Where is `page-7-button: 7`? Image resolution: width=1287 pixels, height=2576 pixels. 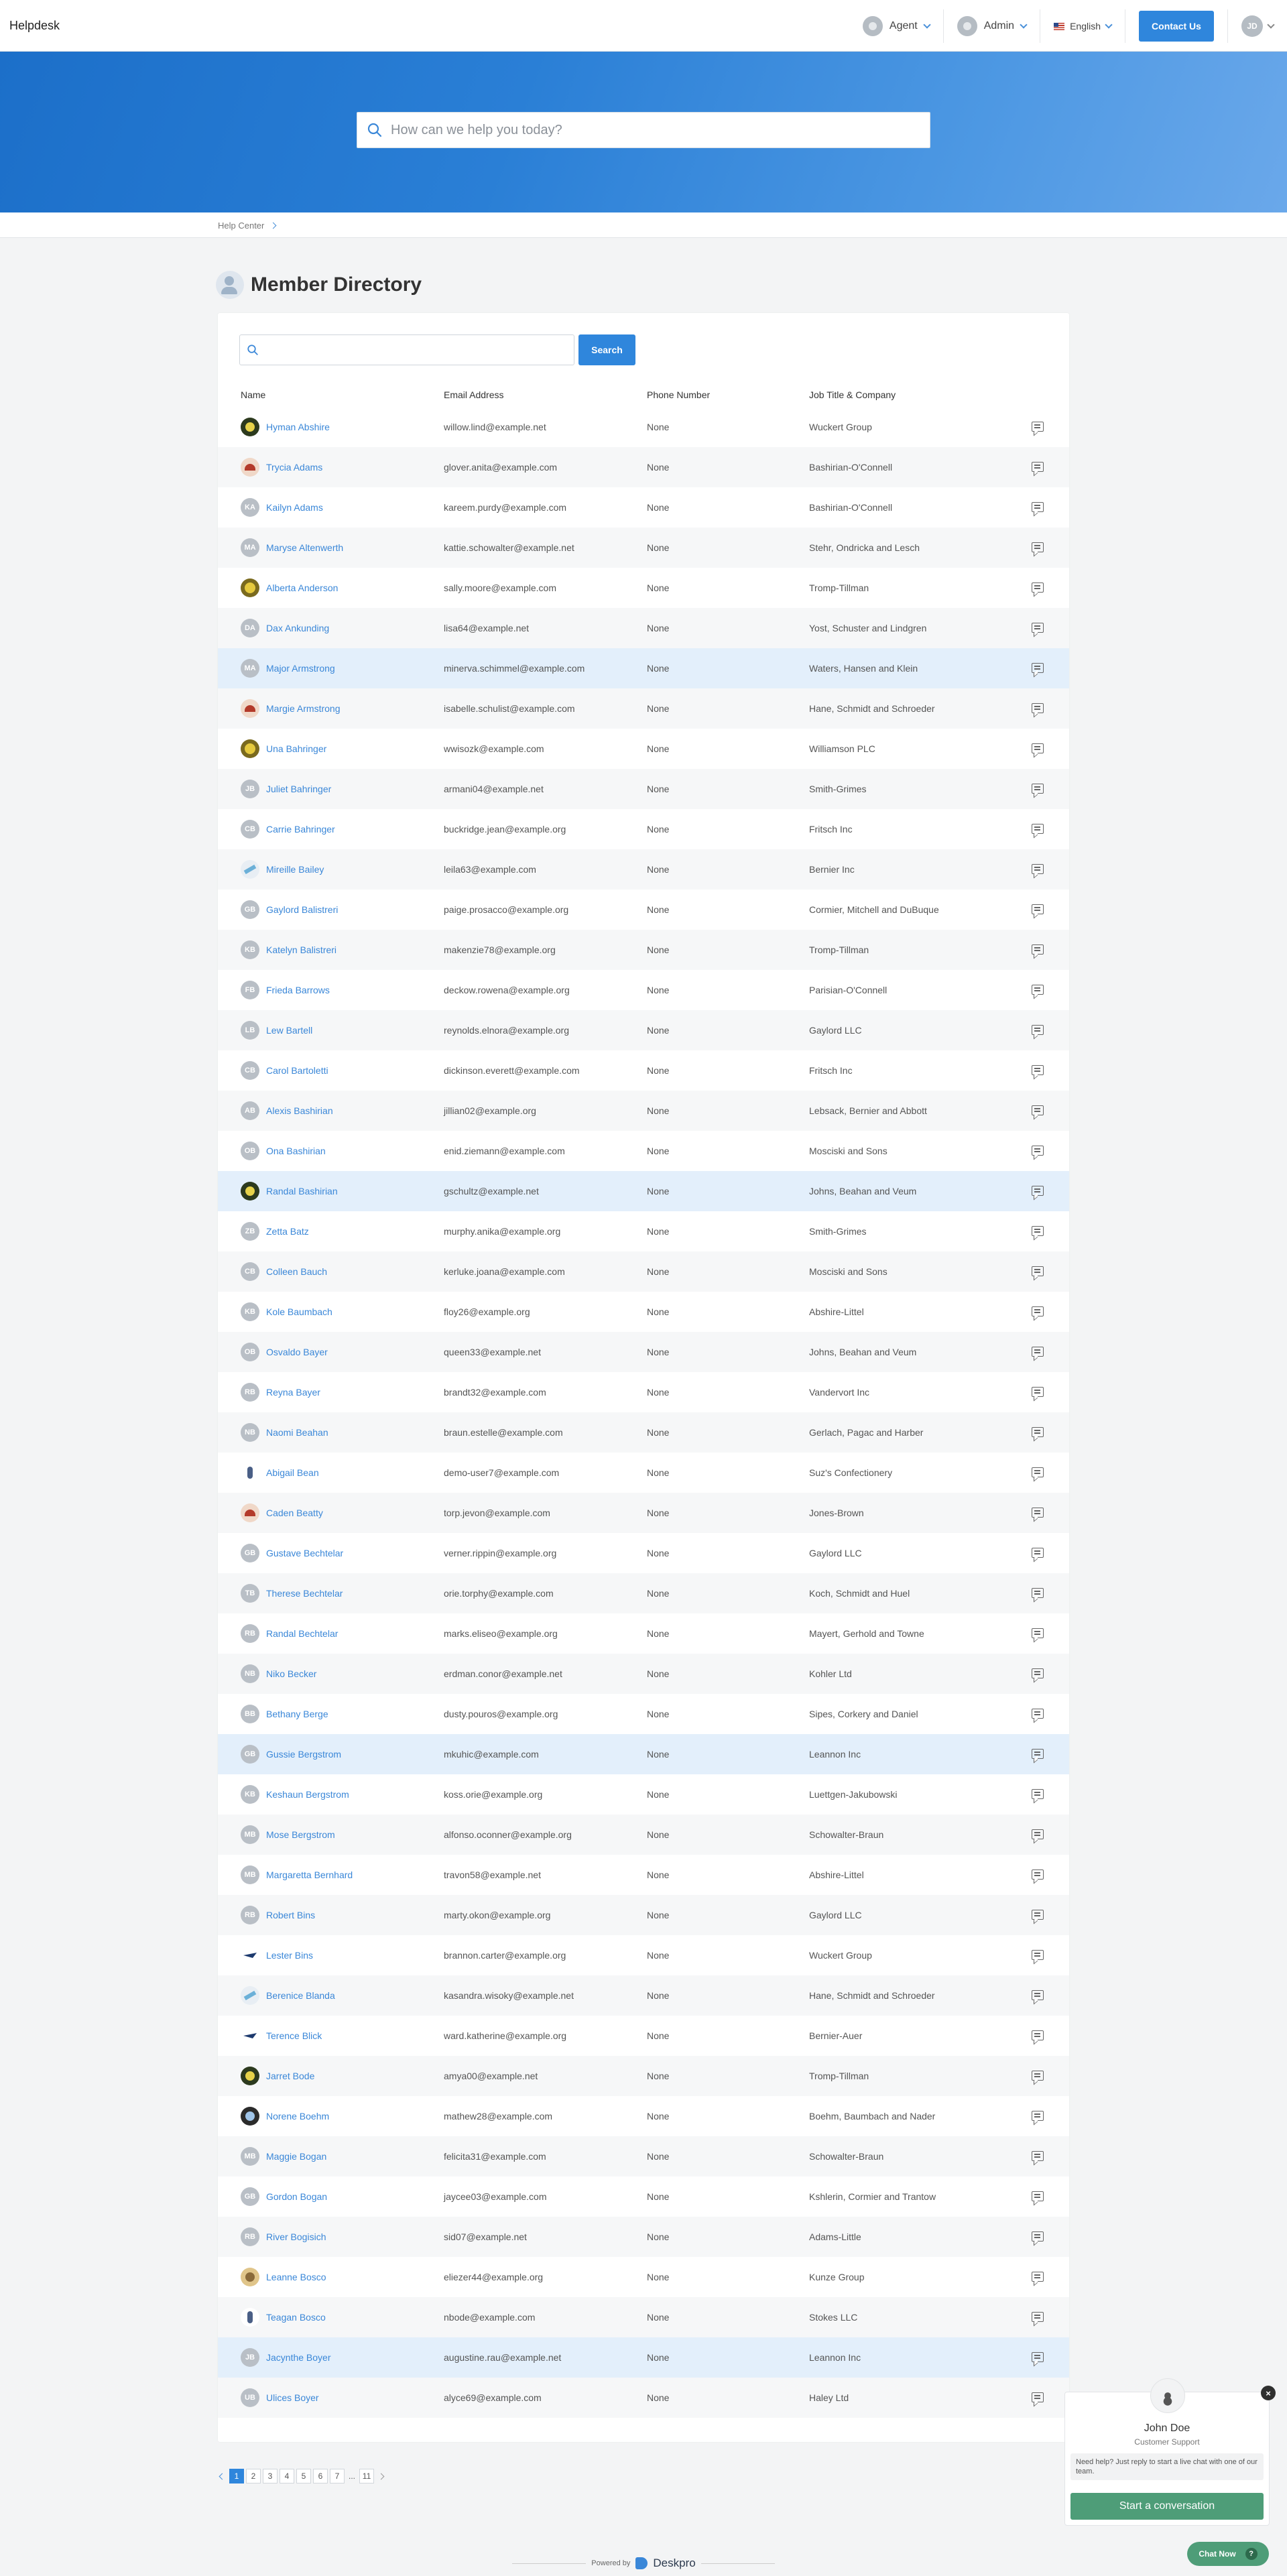 page-7-button: 7 is located at coordinates (337, 2476).